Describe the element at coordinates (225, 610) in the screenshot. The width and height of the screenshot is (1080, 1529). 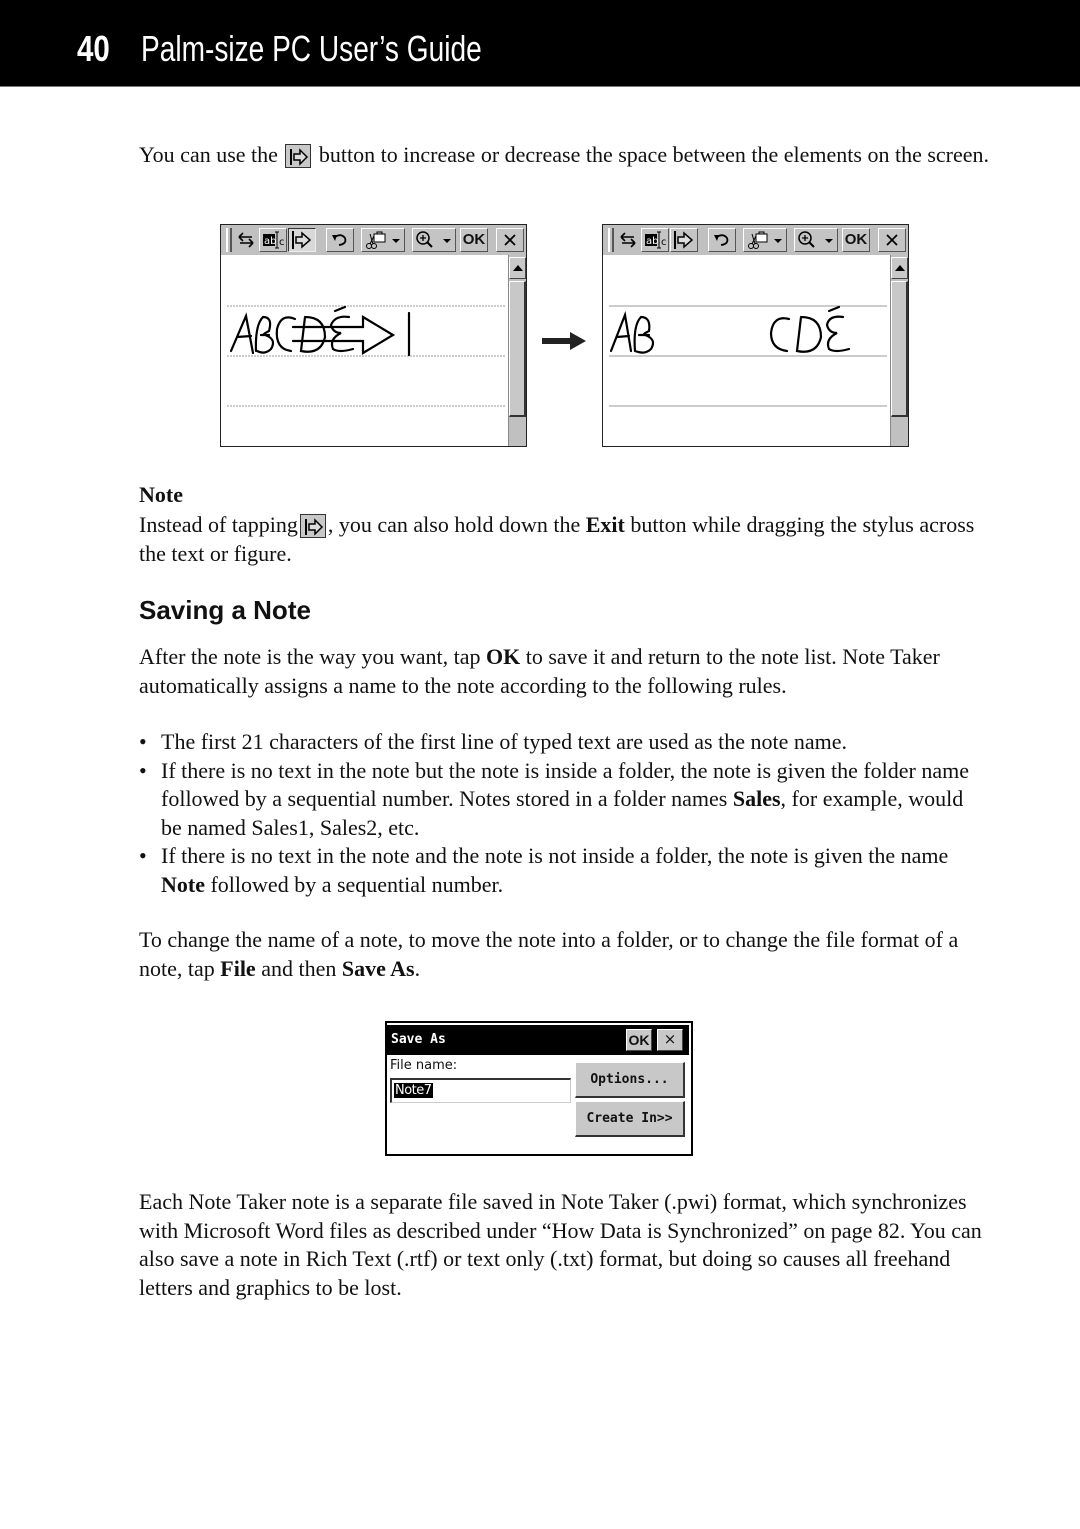
I see `section-heading: Saving a Note` at that location.